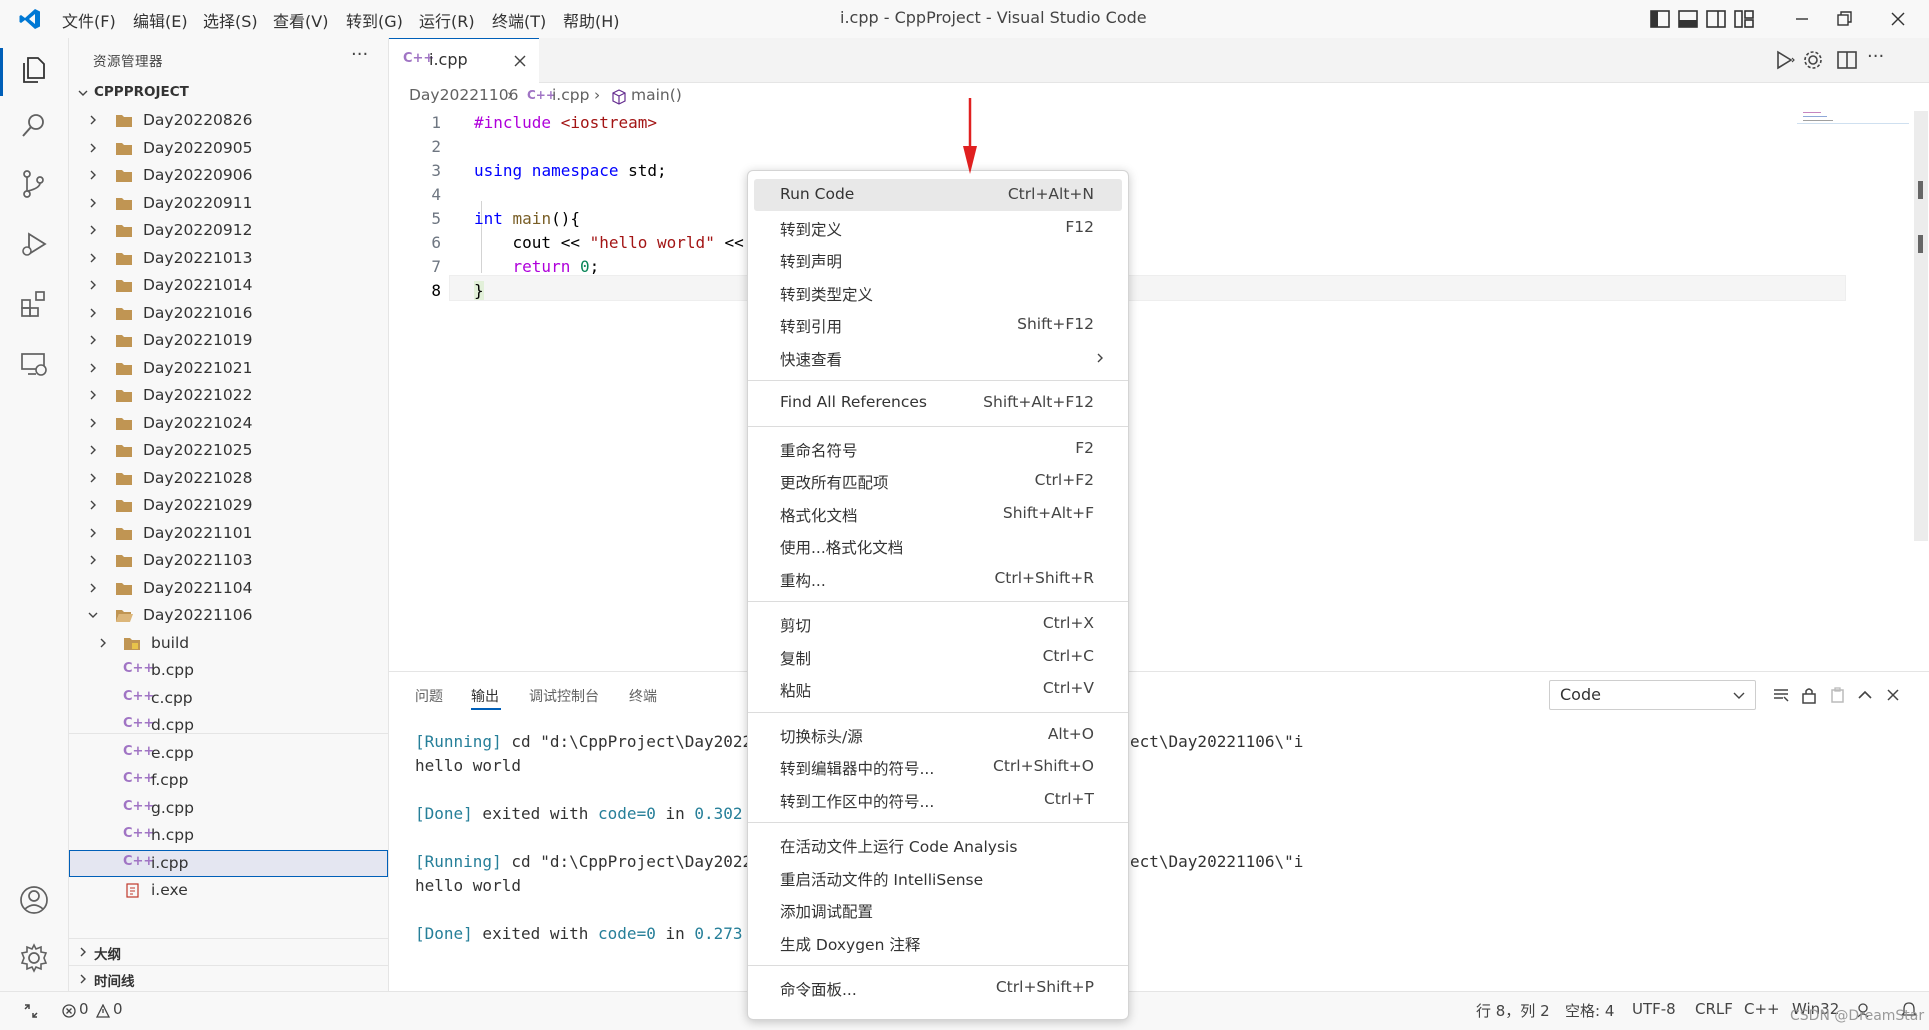  What do you see at coordinates (519, 20) in the screenshot?
I see `menu-terminal: 终端(T)` at bounding box center [519, 20].